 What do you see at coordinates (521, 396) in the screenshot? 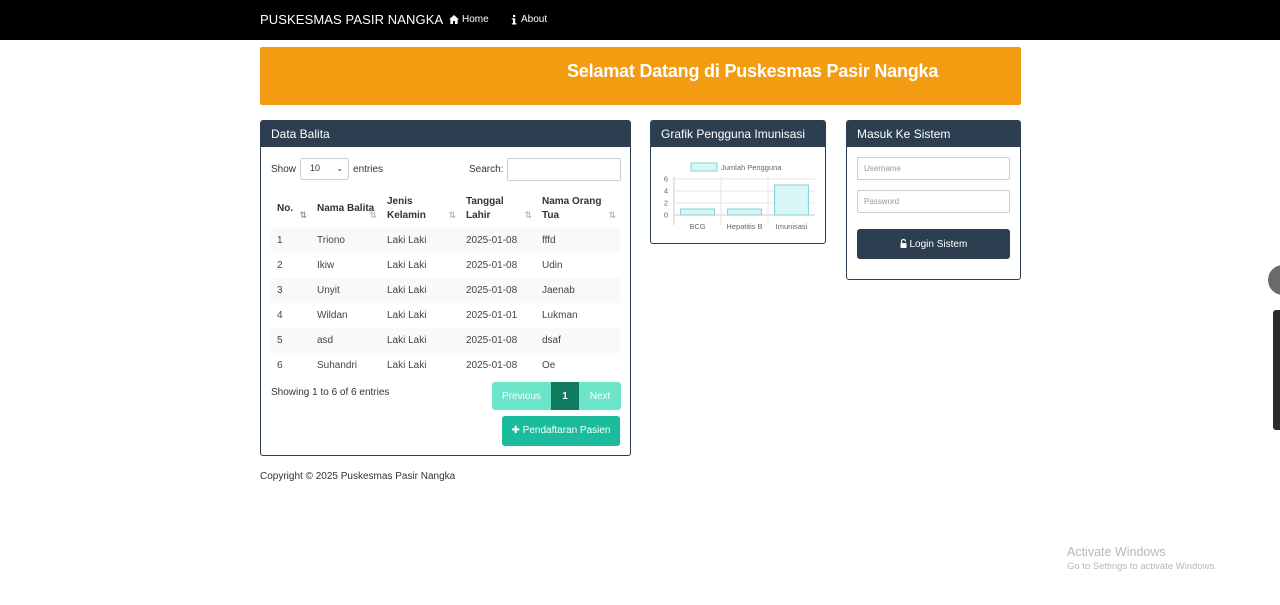
I see `previous-page-button: Previous` at bounding box center [521, 396].